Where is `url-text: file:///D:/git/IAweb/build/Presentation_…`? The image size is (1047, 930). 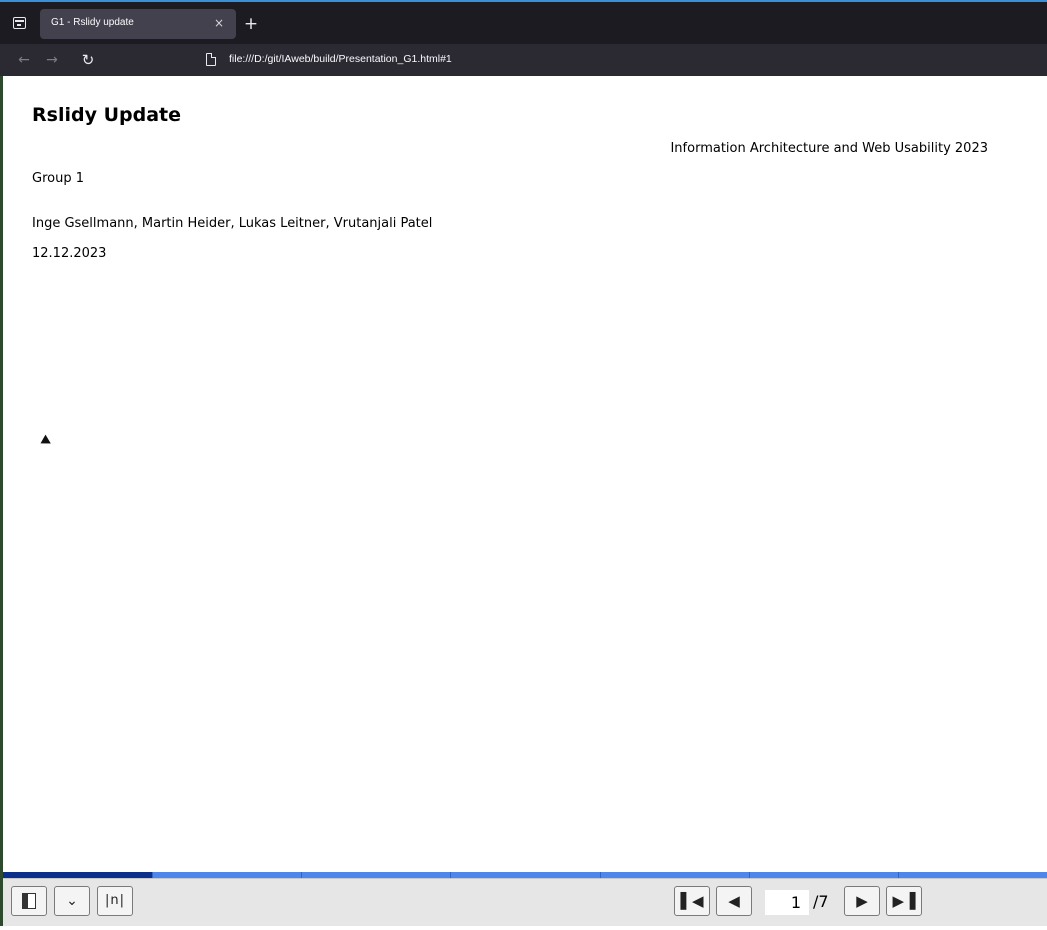
url-text: file:///D:/git/IAweb/build/Presentation_… is located at coordinates (340, 59).